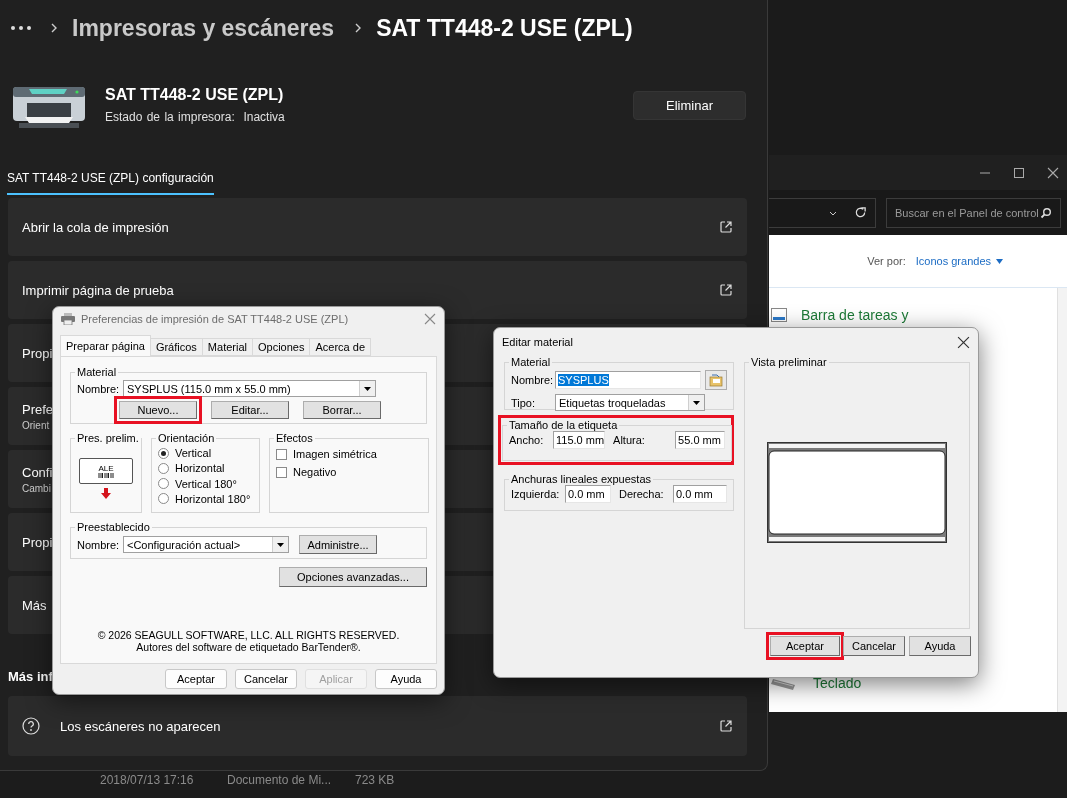 This screenshot has width=1067, height=798. What do you see at coordinates (583, 380) in the screenshot?
I see `name-value: SYSPLUS` at bounding box center [583, 380].